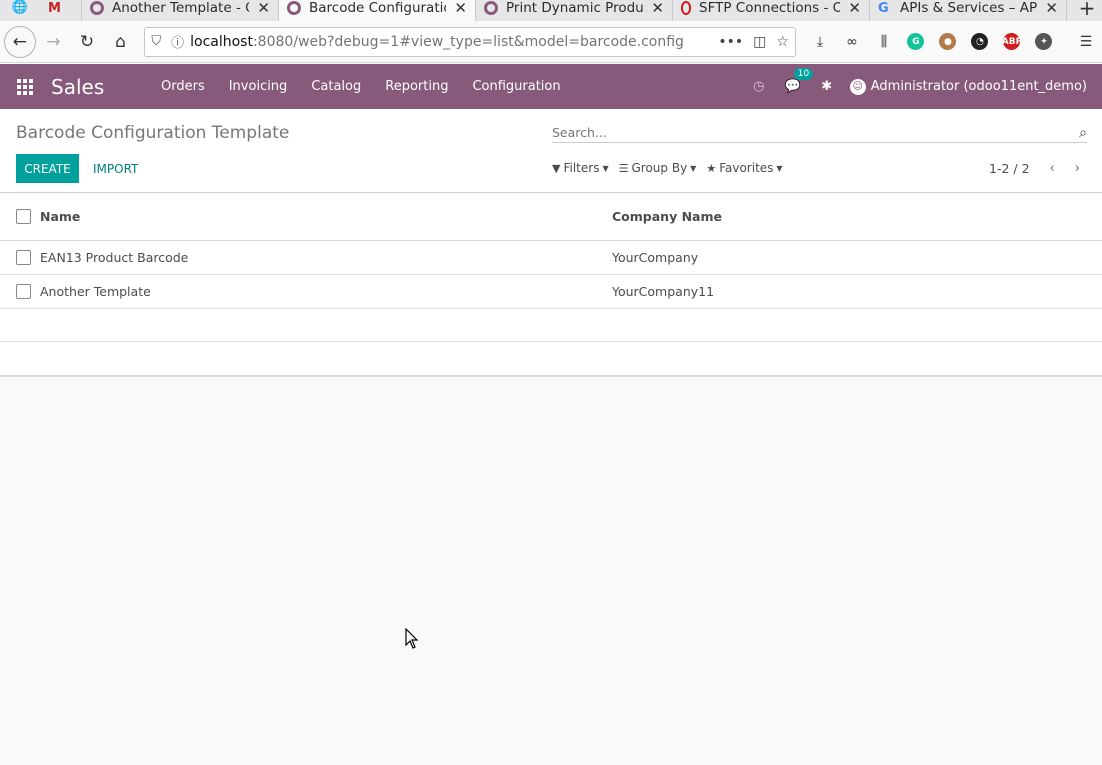 This screenshot has width=1102, height=765. Describe the element at coordinates (23, 216) in the screenshot. I see `select-all-checkbox` at that location.